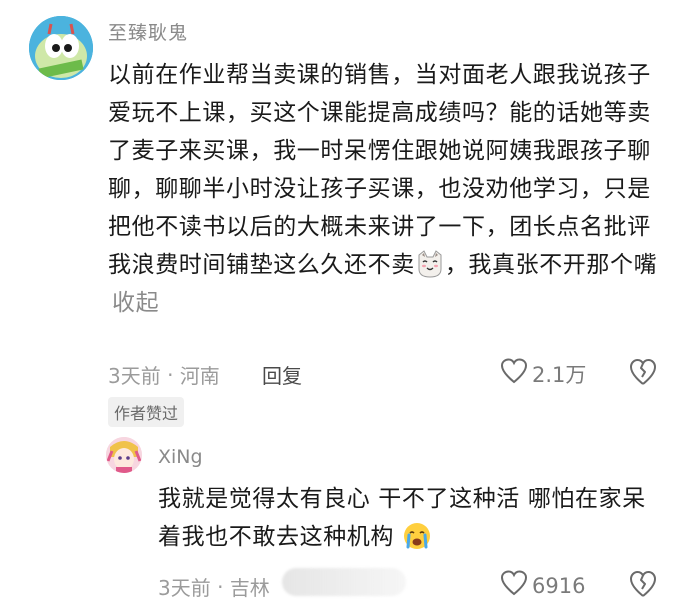 The image size is (690, 608). Describe the element at coordinates (417, 536) in the screenshot. I see `crying-emoji-icon` at that location.